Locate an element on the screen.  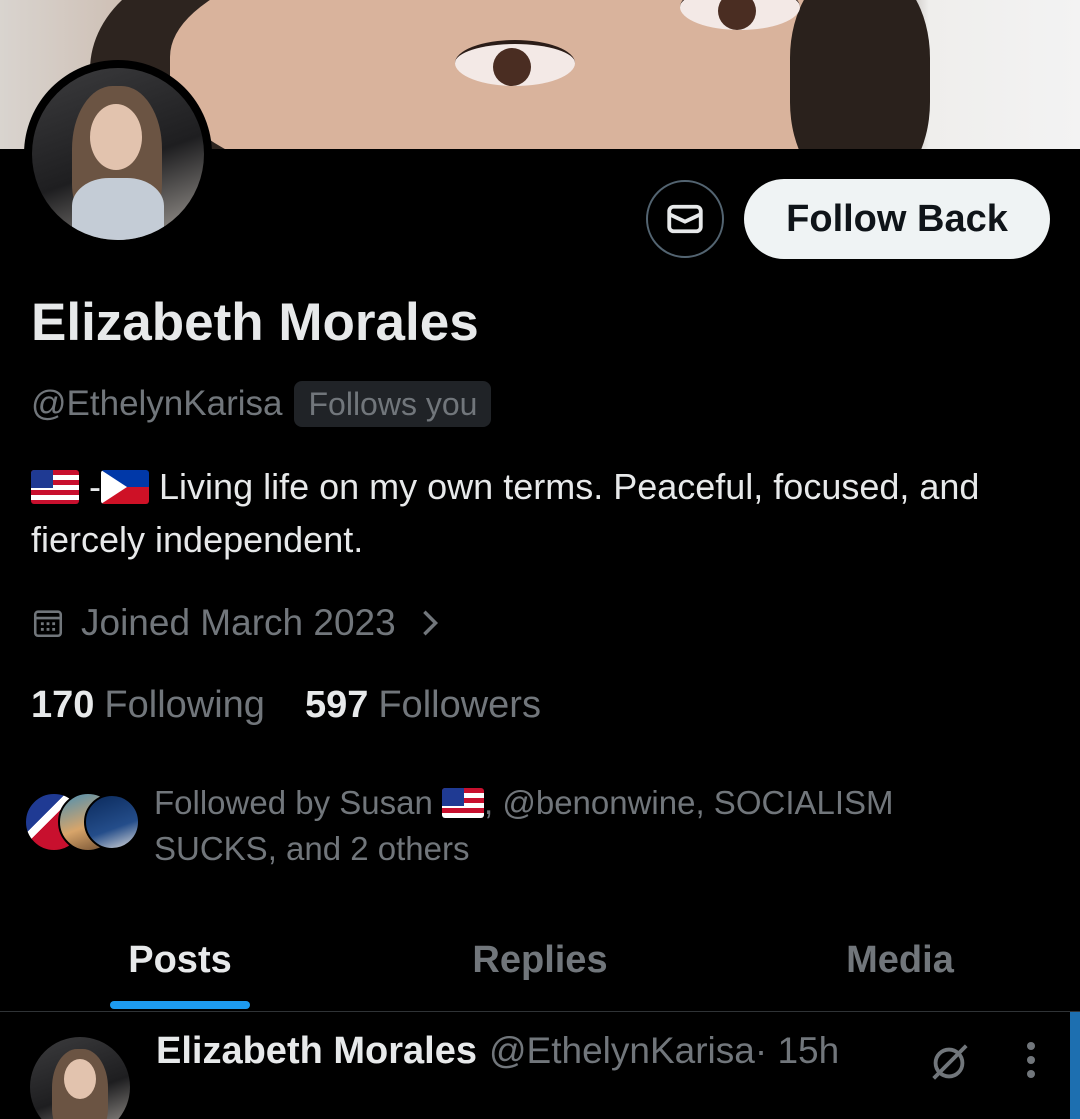
tab-label: Replies is located at coordinates (540, 960).